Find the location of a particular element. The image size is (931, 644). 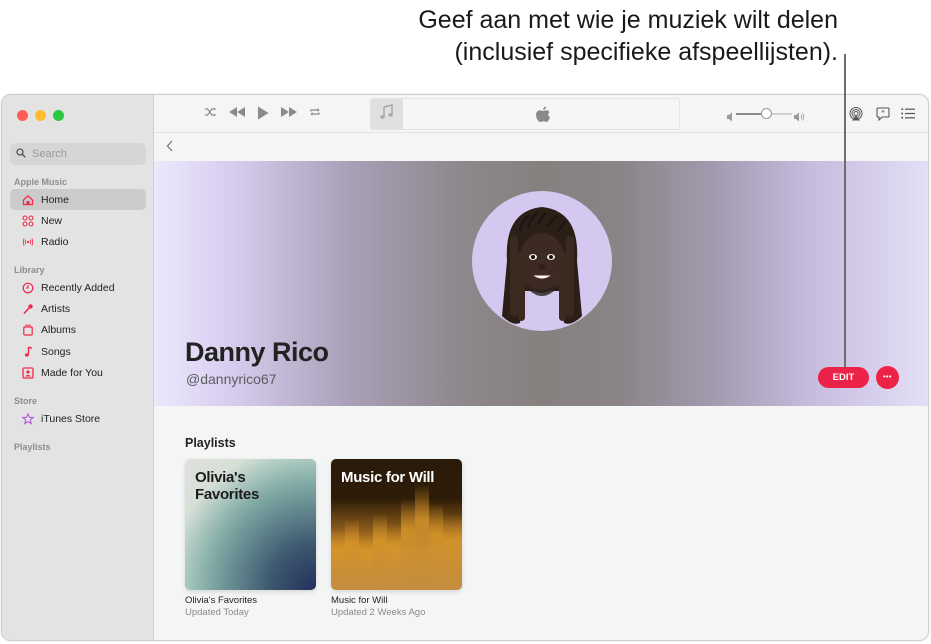

sidebar-item-radio: Radio is located at coordinates (78, 241).